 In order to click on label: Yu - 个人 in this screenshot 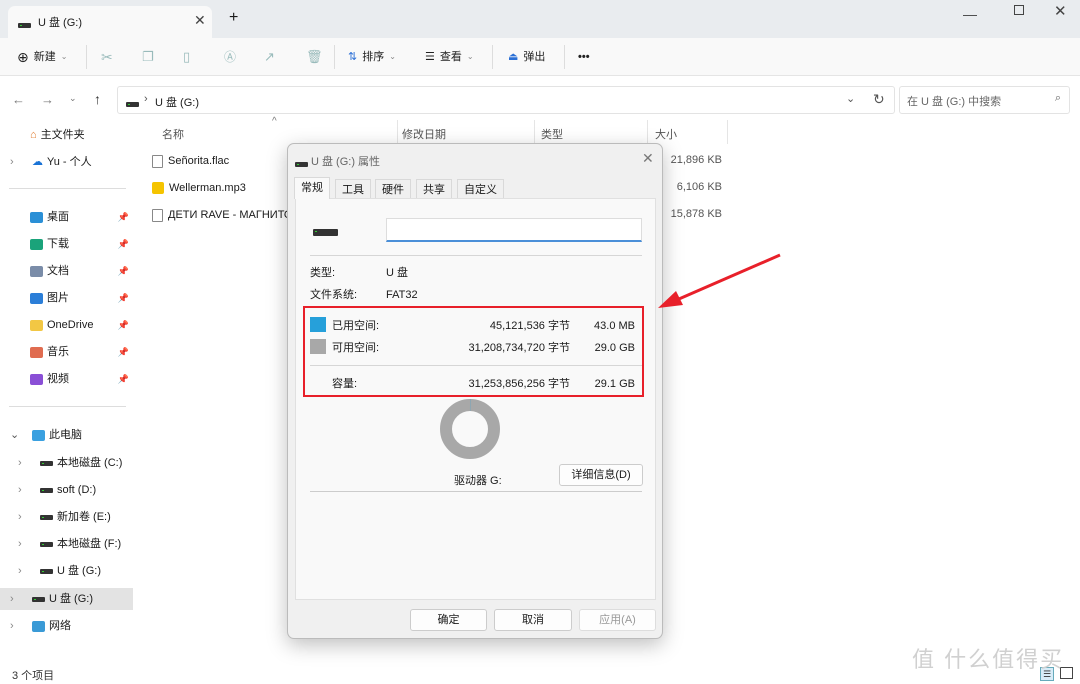, I will do `click(69, 162)`.